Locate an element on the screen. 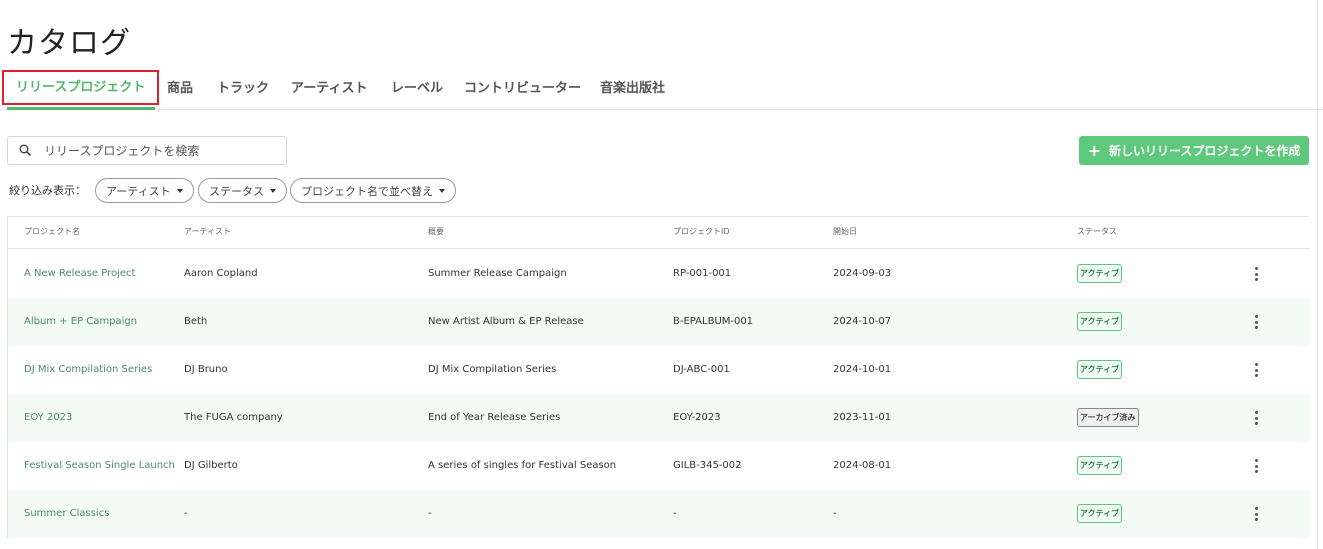 The height and width of the screenshot is (549, 1323). summary-cell: New Artist Album & EP Release is located at coordinates (506, 321).